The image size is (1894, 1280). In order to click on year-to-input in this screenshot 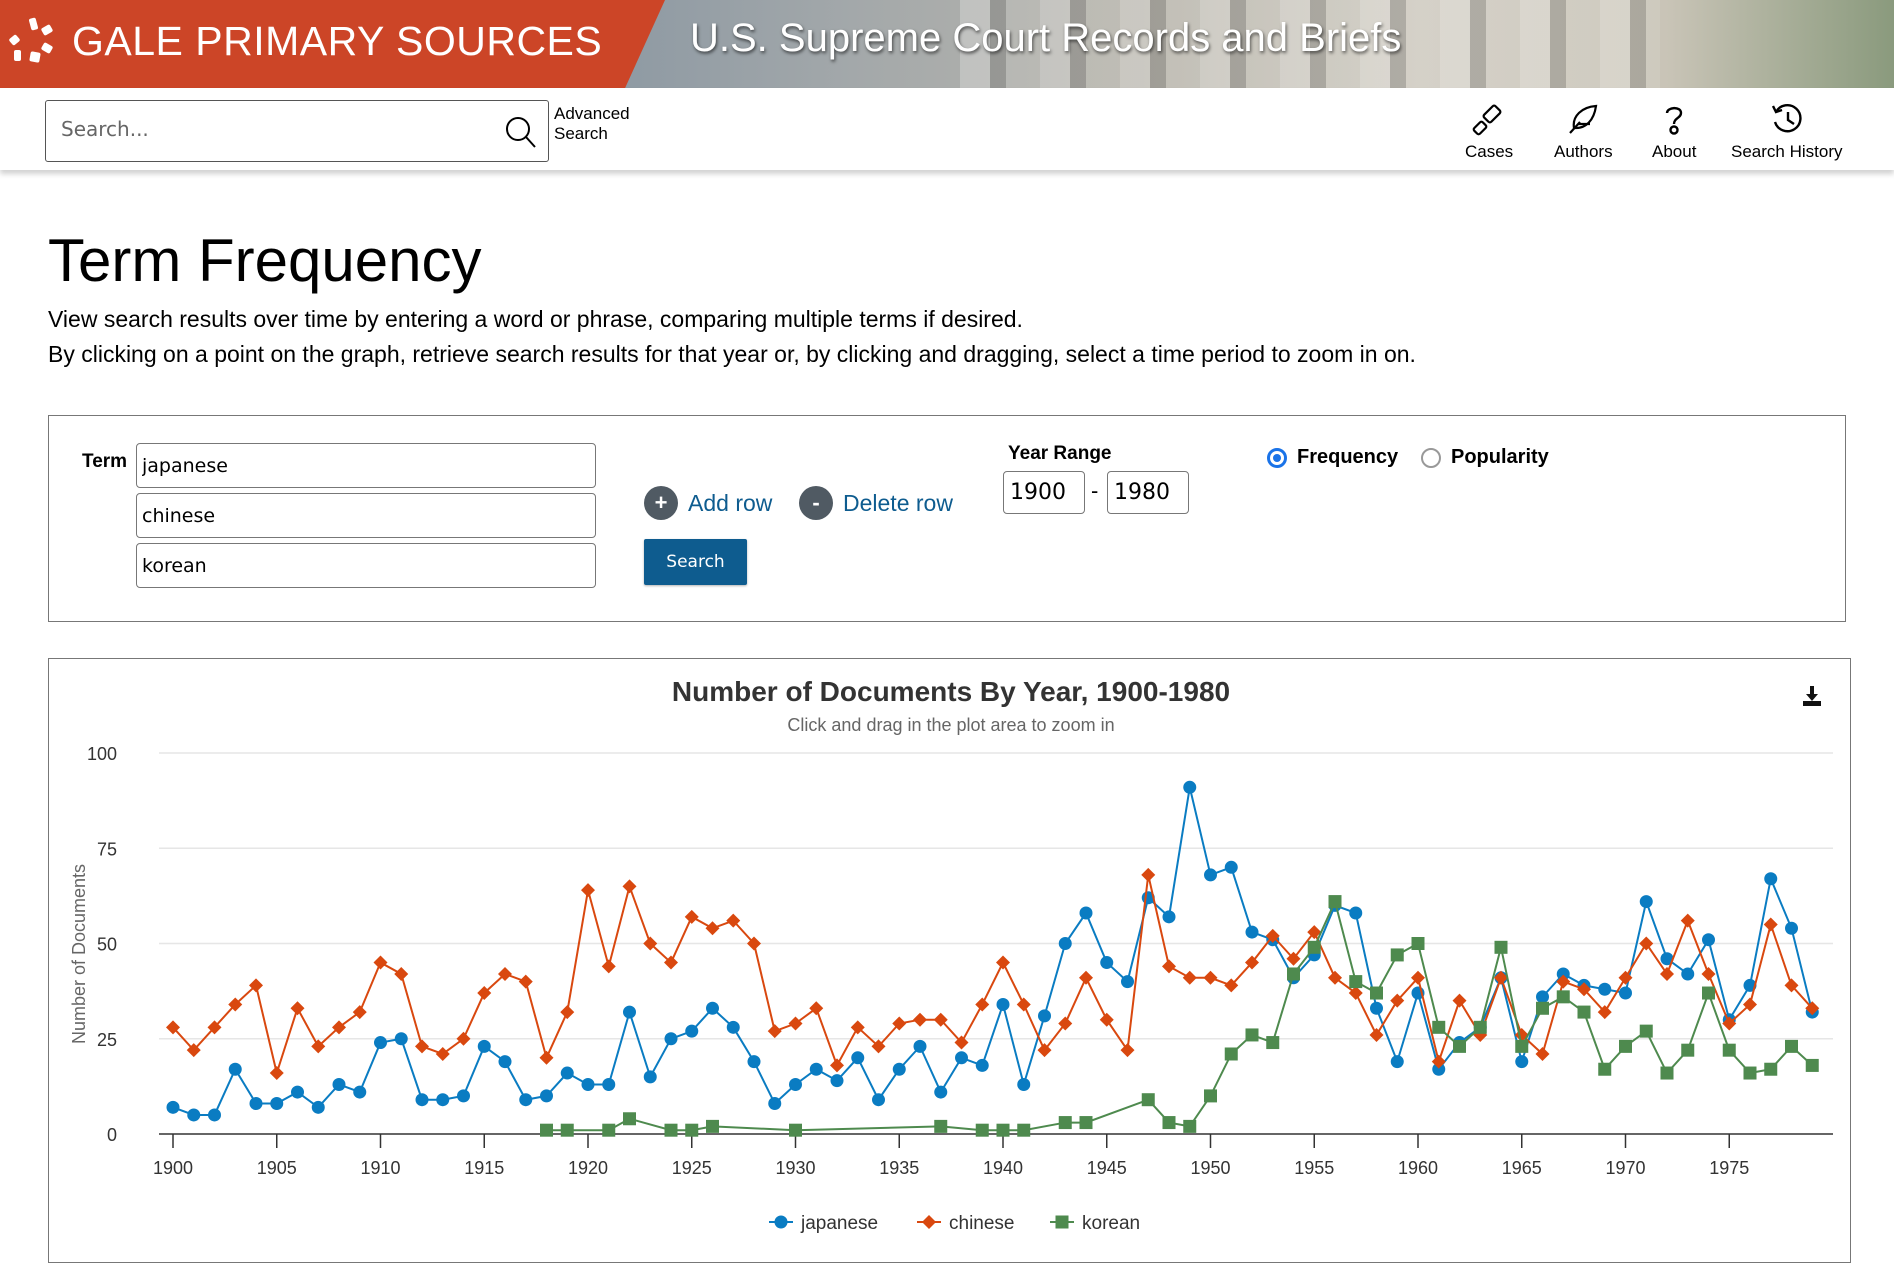, I will do `click(1148, 492)`.